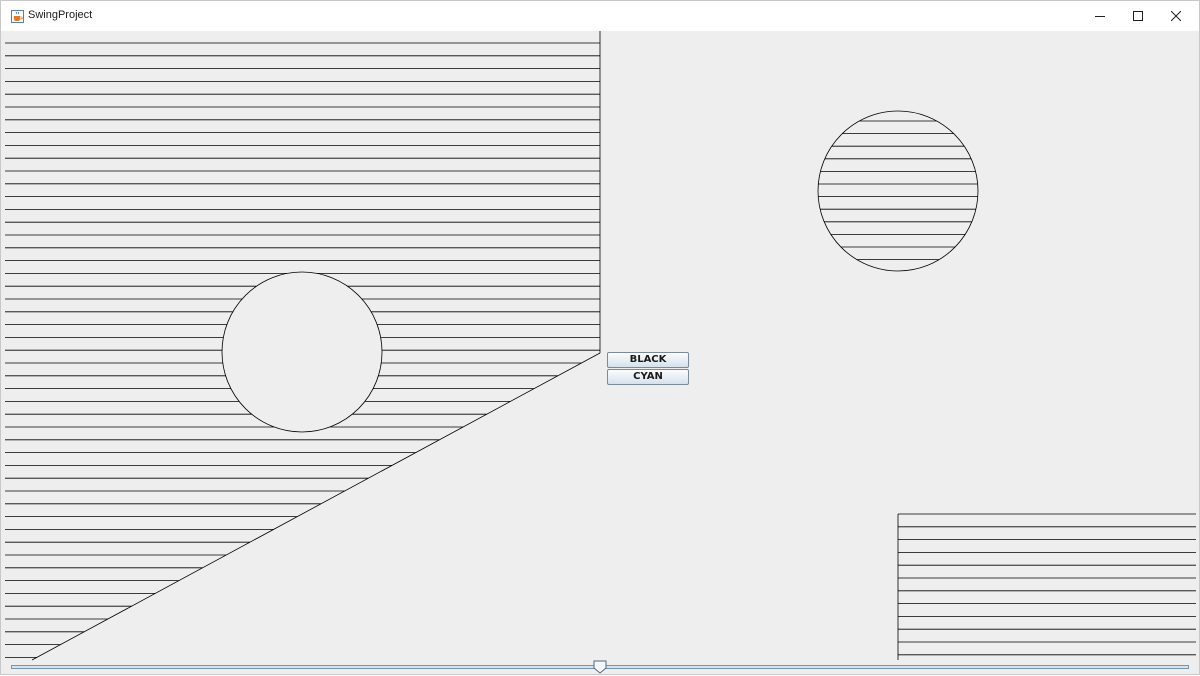 The image size is (1200, 676). I want to click on empty-circle-outline, so click(302, 352).